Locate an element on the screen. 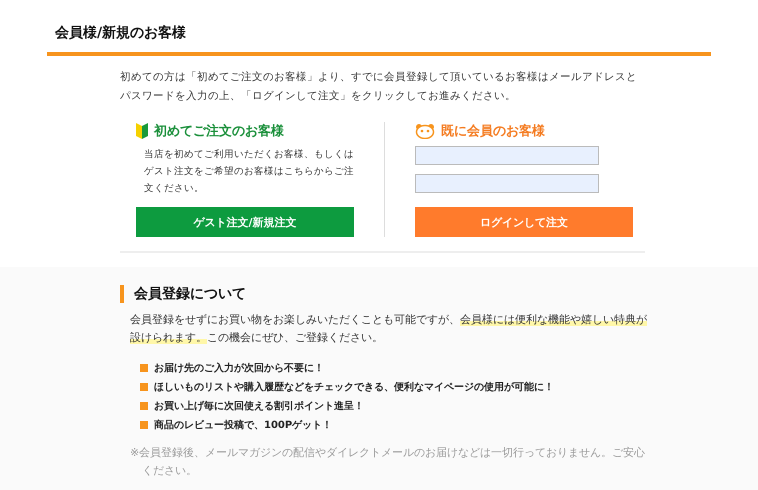 The height and width of the screenshot is (490, 758). about-paragraph: 会員登録をせずにお買い物をお楽しみいただくことも可能ですが、会員様には便利な機能や嬉しい特典が設けられます。この機会にぜひ、ご登録ください。 is located at coordinates (389, 329).